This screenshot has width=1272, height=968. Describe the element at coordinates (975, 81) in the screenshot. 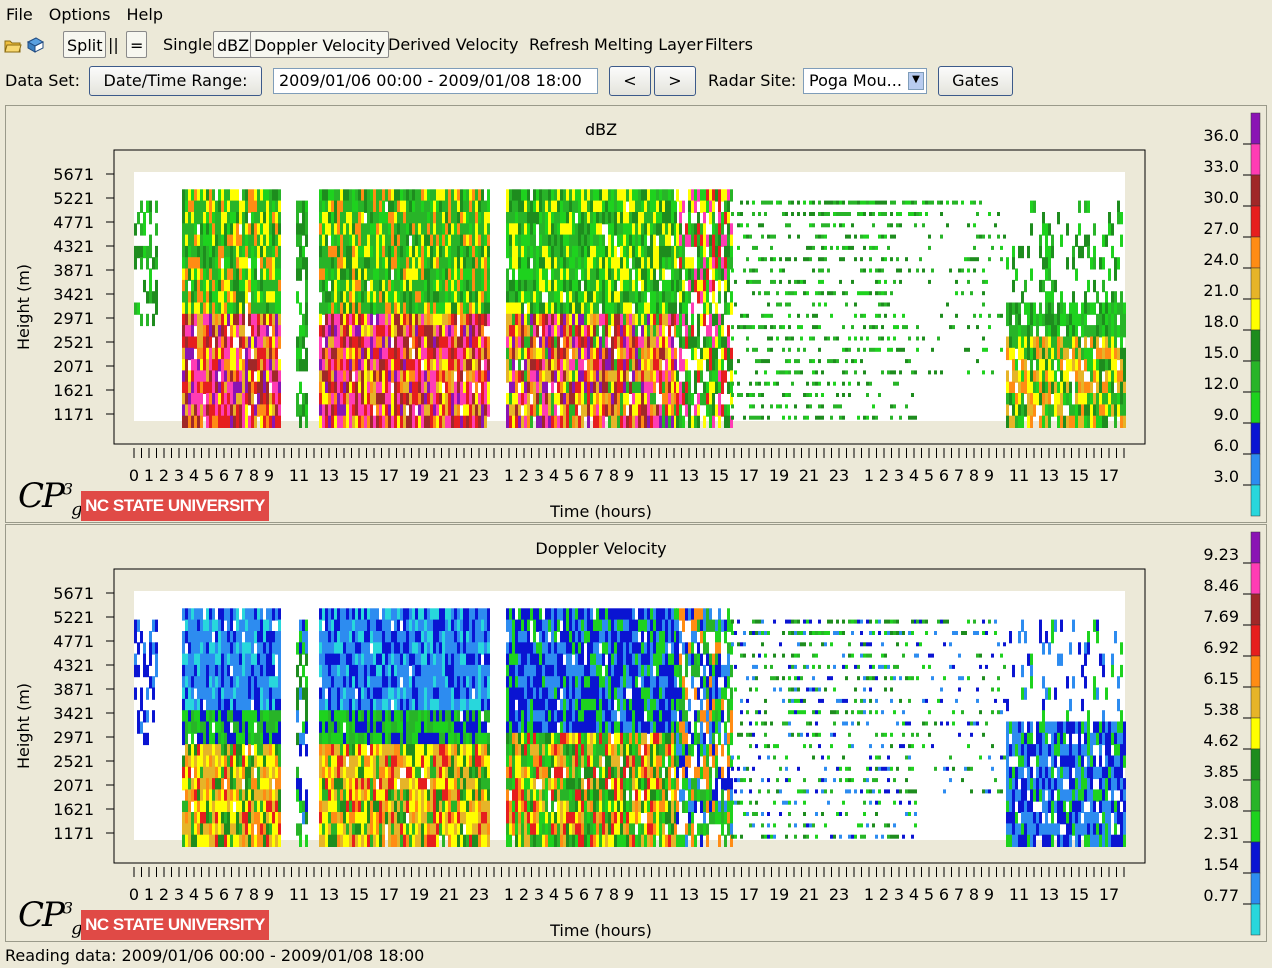

I see `gates-button: Gates` at that location.